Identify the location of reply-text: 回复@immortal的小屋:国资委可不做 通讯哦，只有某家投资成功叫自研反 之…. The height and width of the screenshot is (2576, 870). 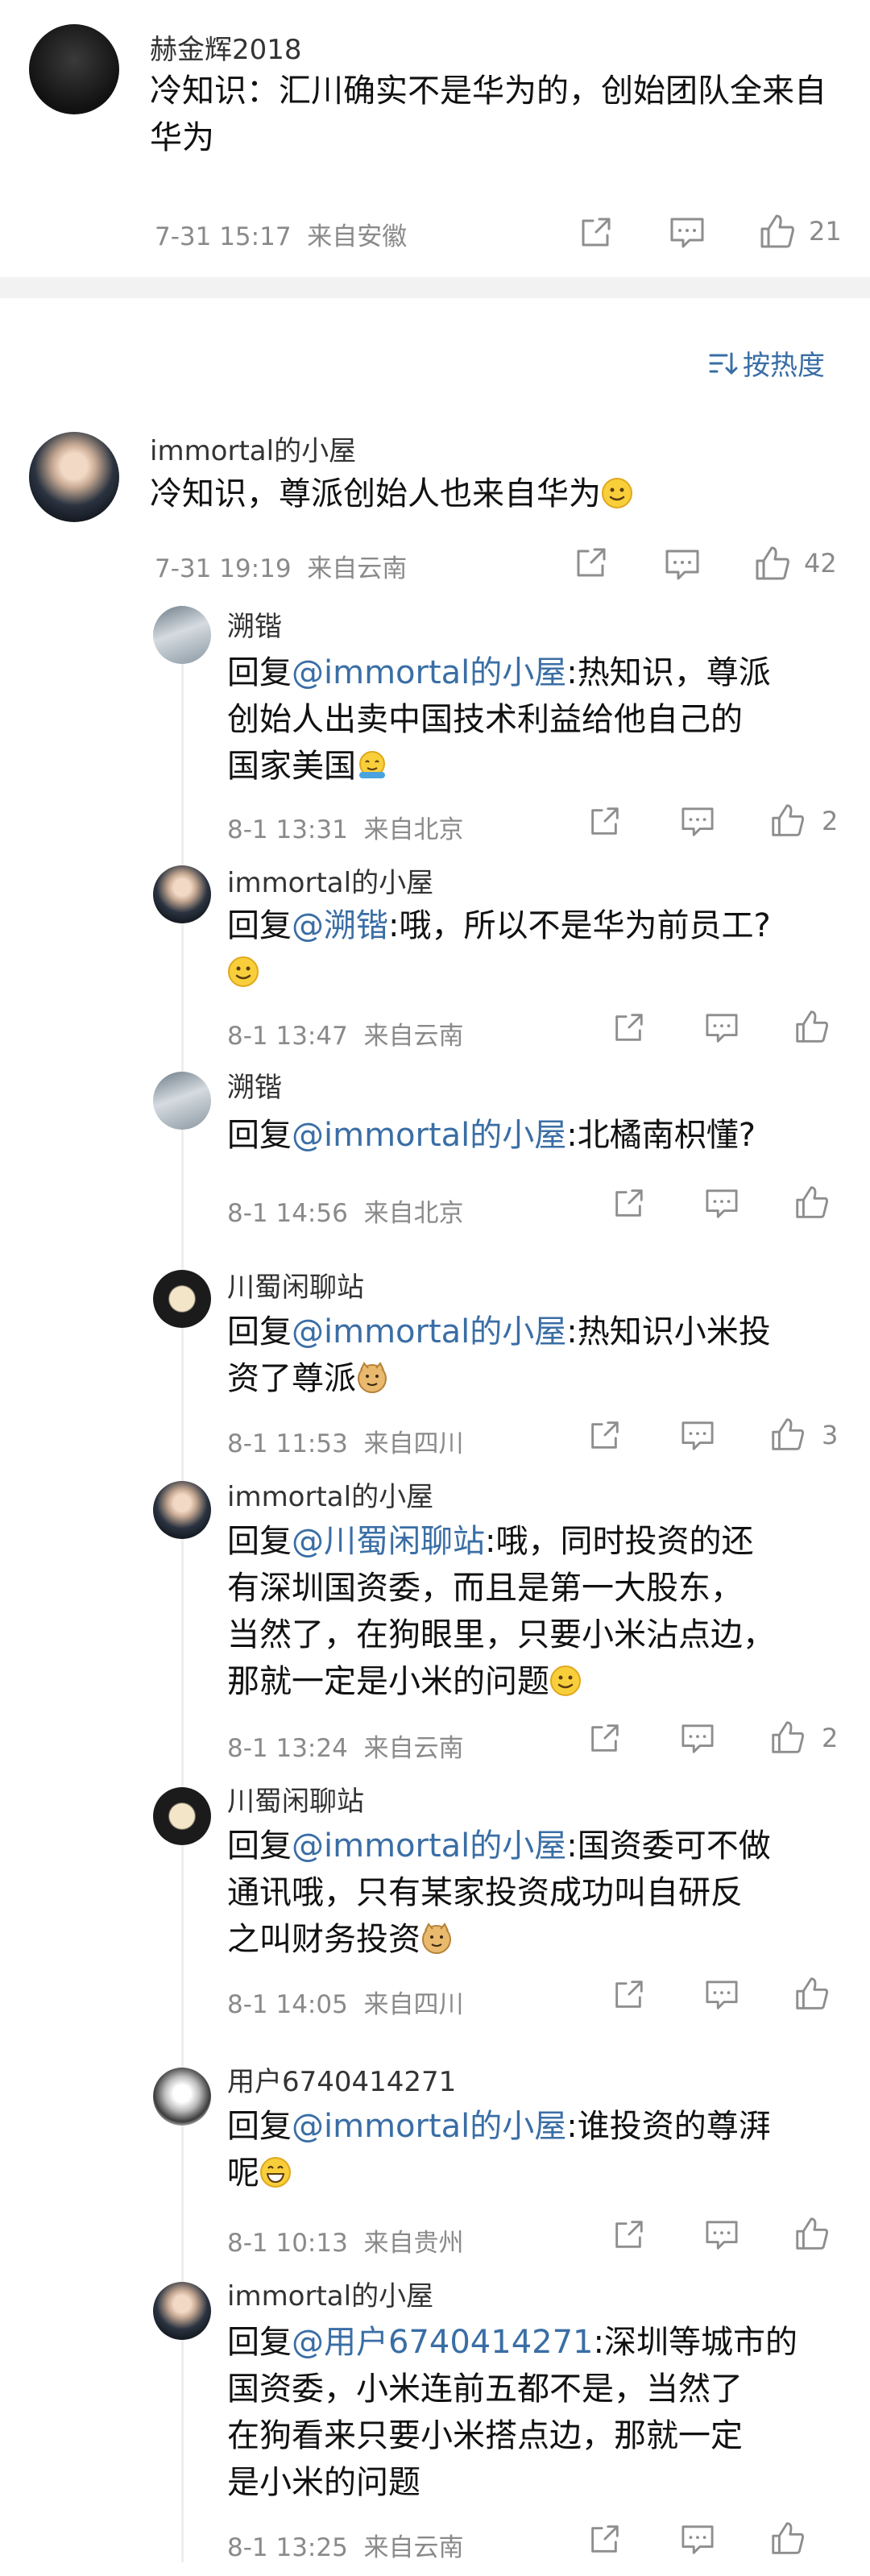
(537, 1893).